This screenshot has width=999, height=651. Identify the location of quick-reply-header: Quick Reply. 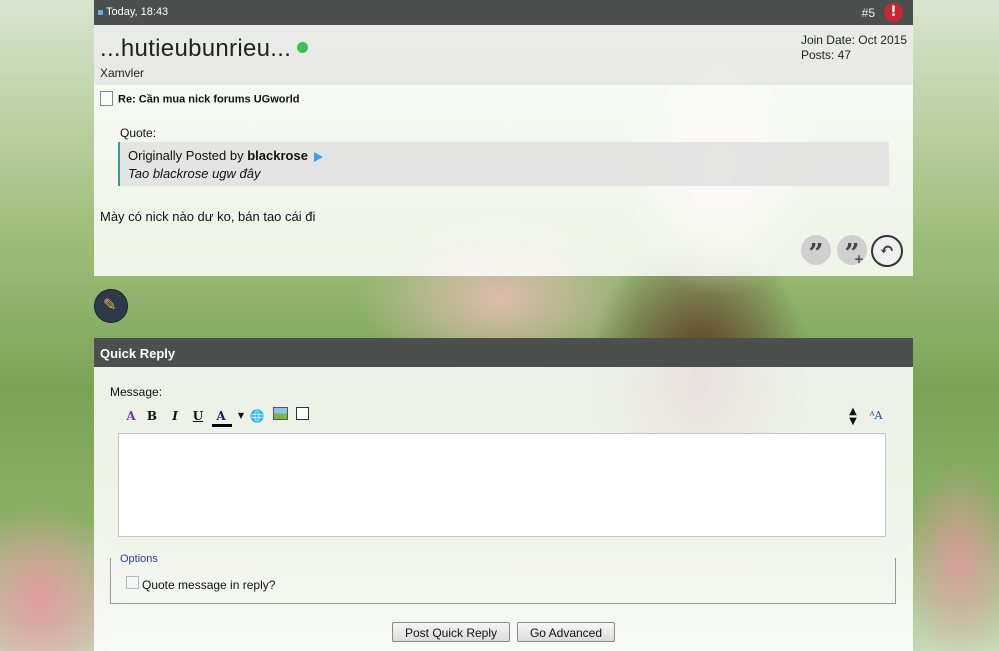
(503, 352).